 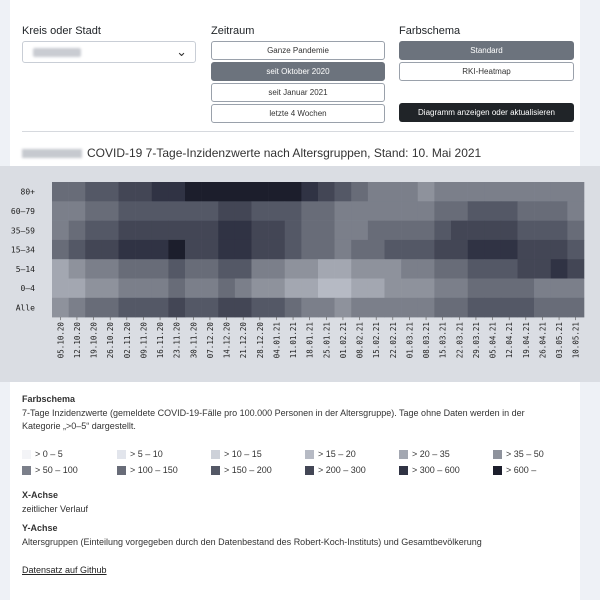 What do you see at coordinates (25, 307) in the screenshot?
I see `row-label: Alle` at bounding box center [25, 307].